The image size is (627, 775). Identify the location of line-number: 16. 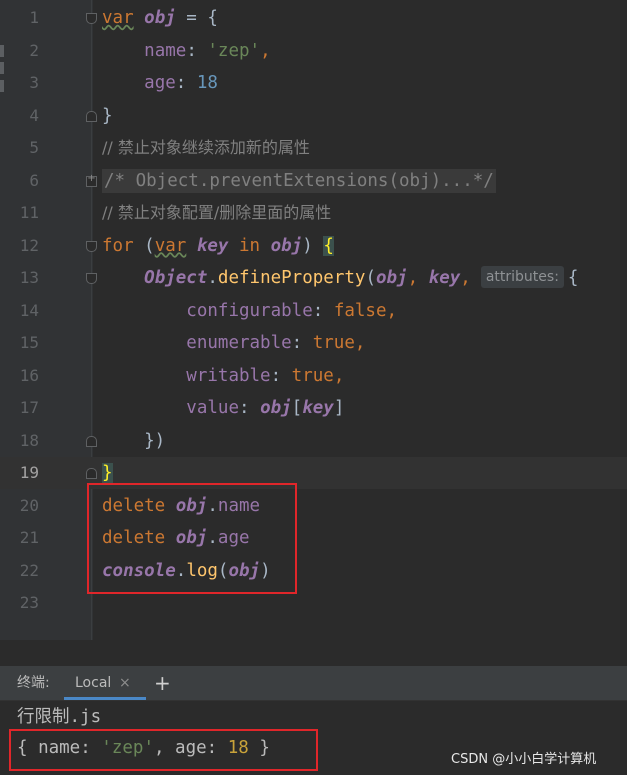
(29, 375).